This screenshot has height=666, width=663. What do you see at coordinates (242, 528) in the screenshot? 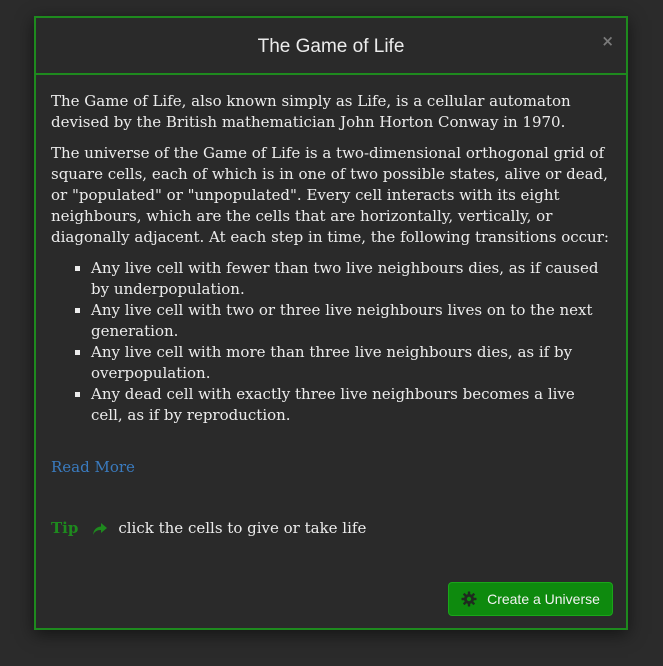
I see `tip-text: click the cells to give or take life` at bounding box center [242, 528].